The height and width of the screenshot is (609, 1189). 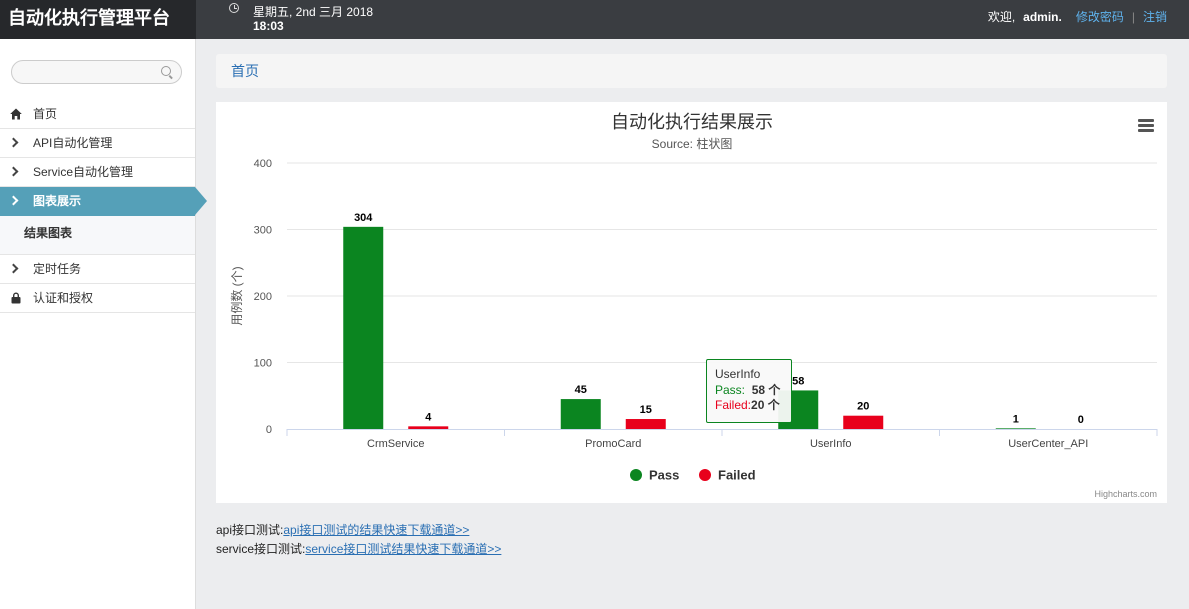 I want to click on sidebar-item-home: 首页, so click(x=97, y=114).